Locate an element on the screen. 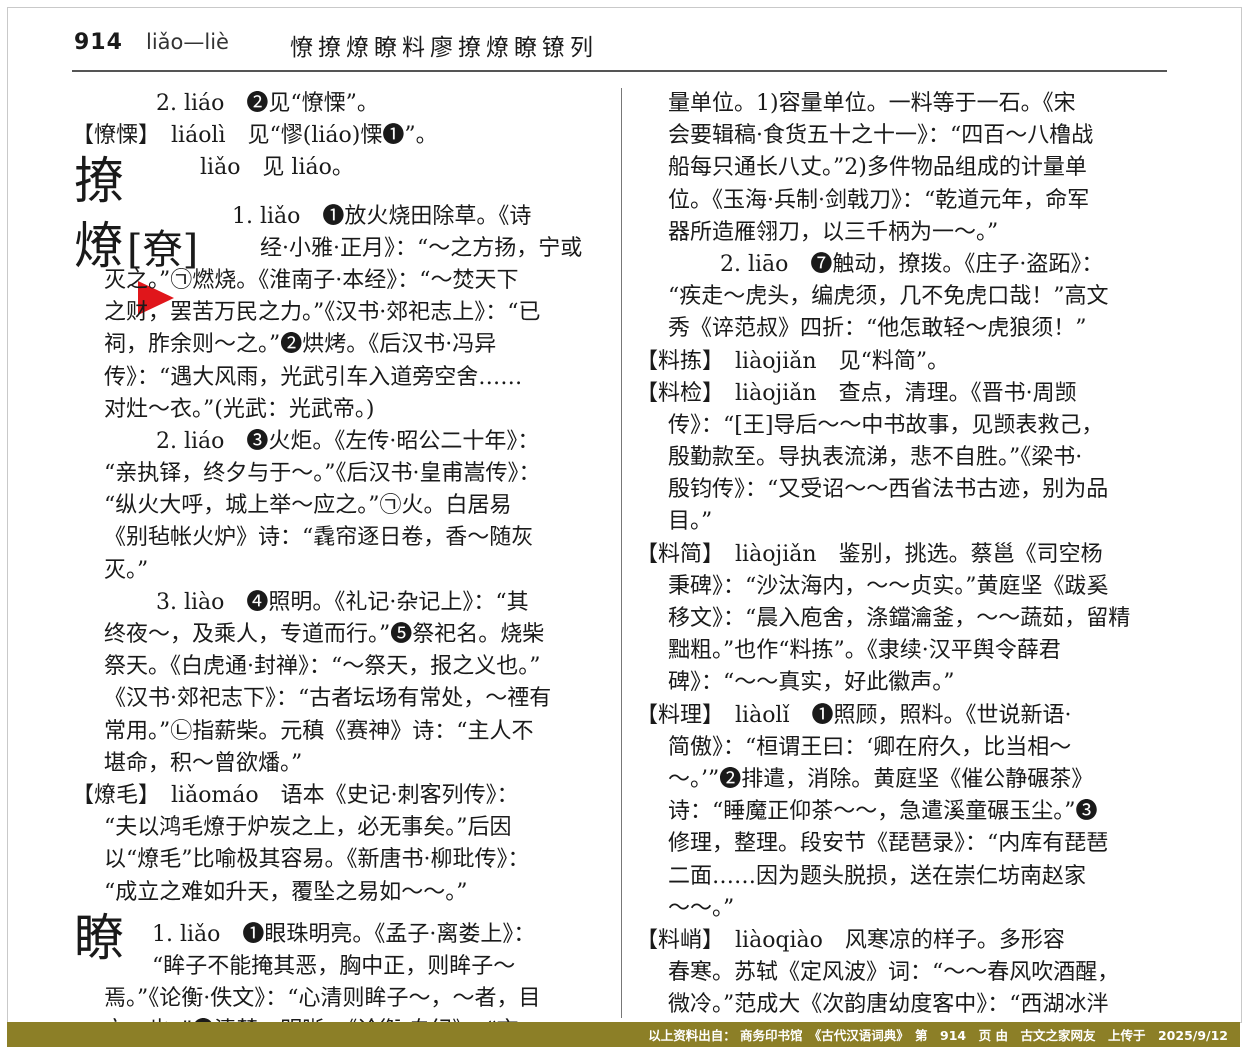 This screenshot has width=1251, height=1055. text-line: 1. liǎo ❶眼珠明亮。《孟子·离娄上》： is located at coordinates (344, 934).